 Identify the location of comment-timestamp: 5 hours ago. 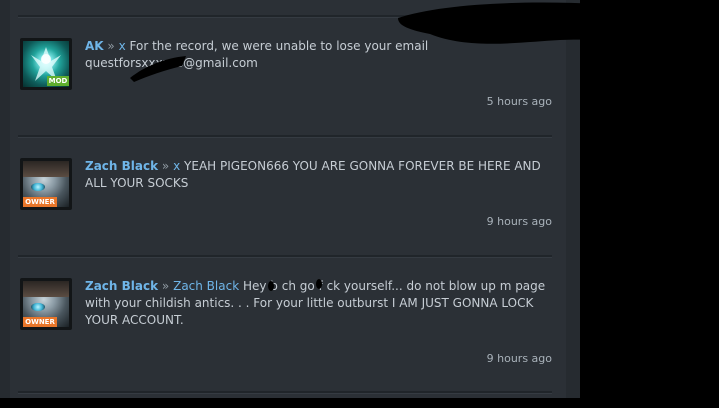
(519, 101).